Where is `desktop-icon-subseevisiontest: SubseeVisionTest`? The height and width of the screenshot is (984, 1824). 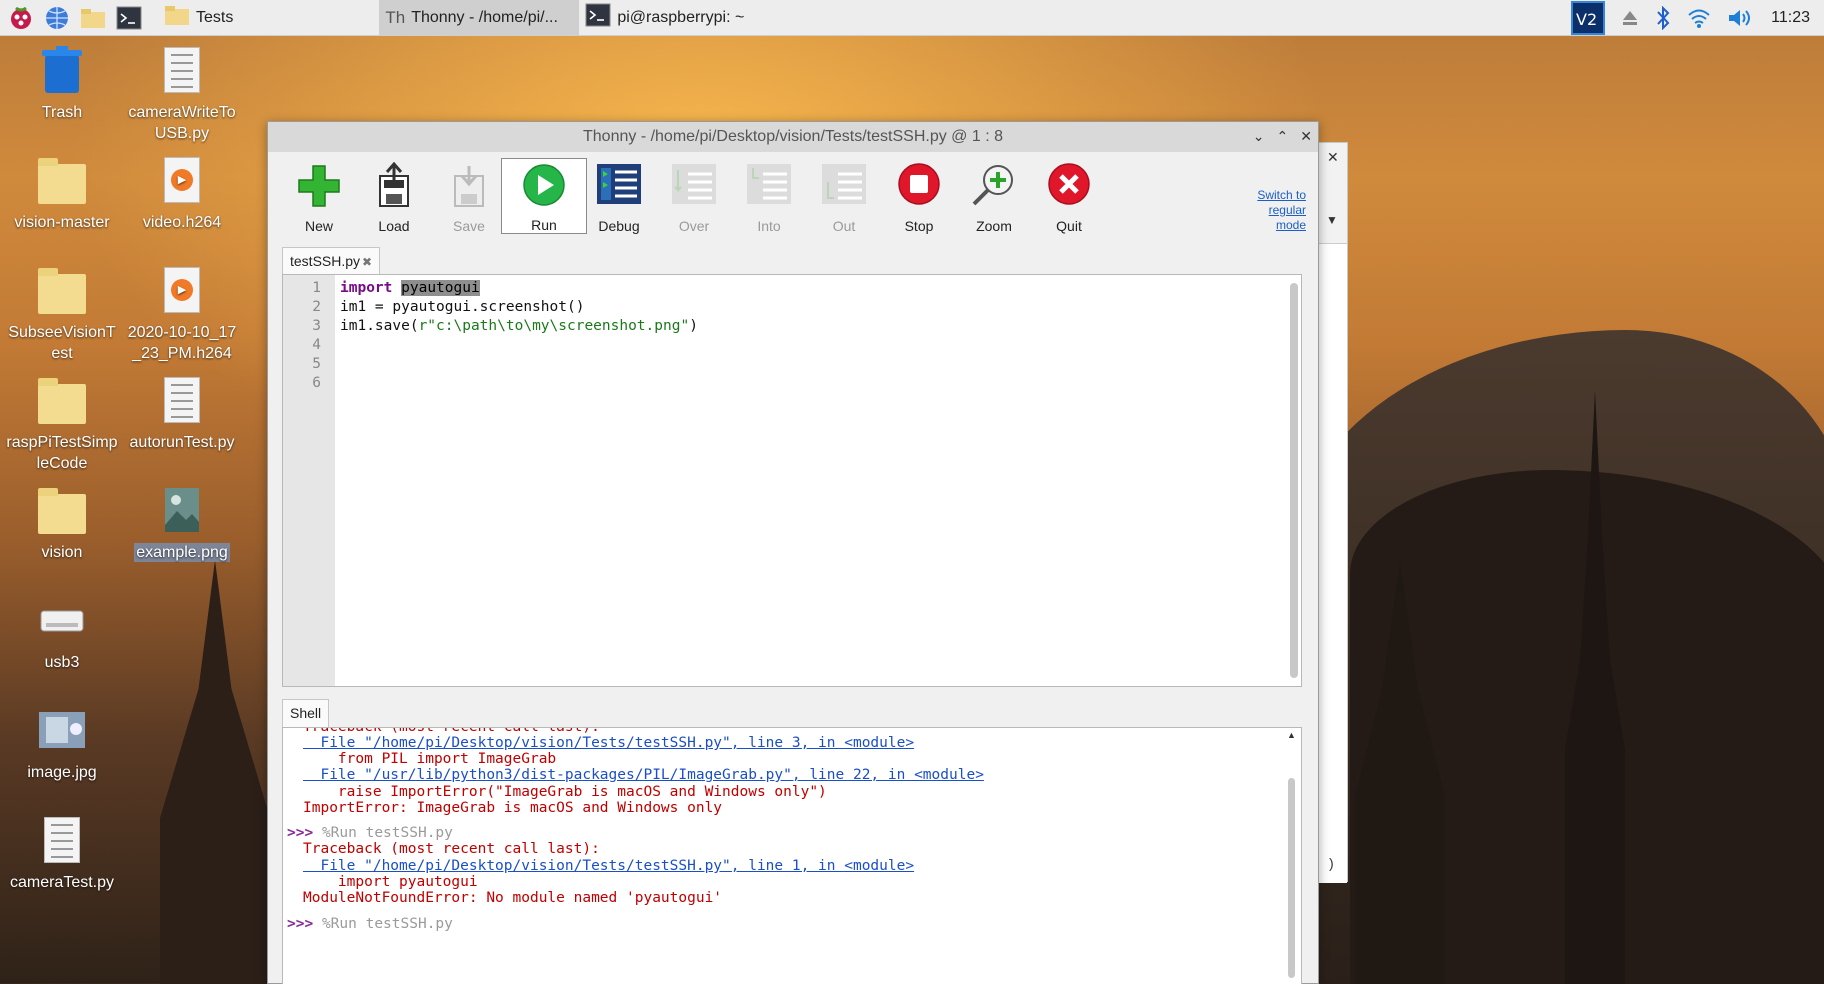 desktop-icon-subseevisiontest: SubseeVisionTest is located at coordinates (62, 314).